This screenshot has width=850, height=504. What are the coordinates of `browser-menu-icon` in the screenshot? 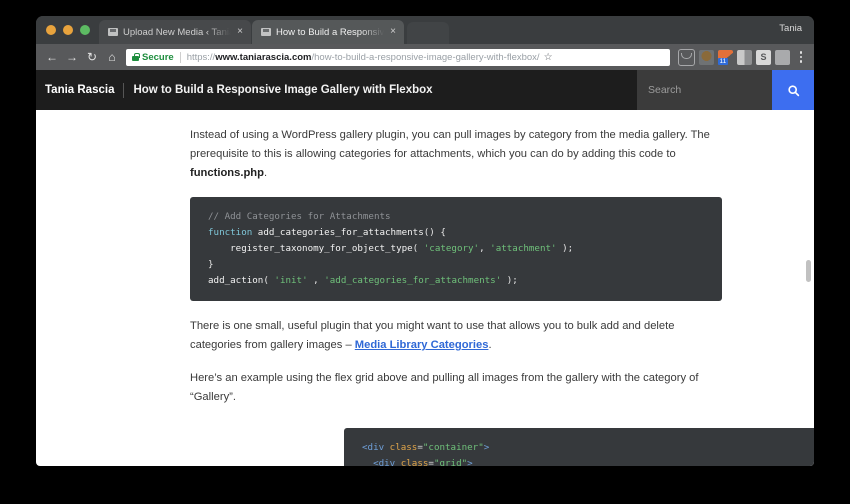 It's located at (801, 57).